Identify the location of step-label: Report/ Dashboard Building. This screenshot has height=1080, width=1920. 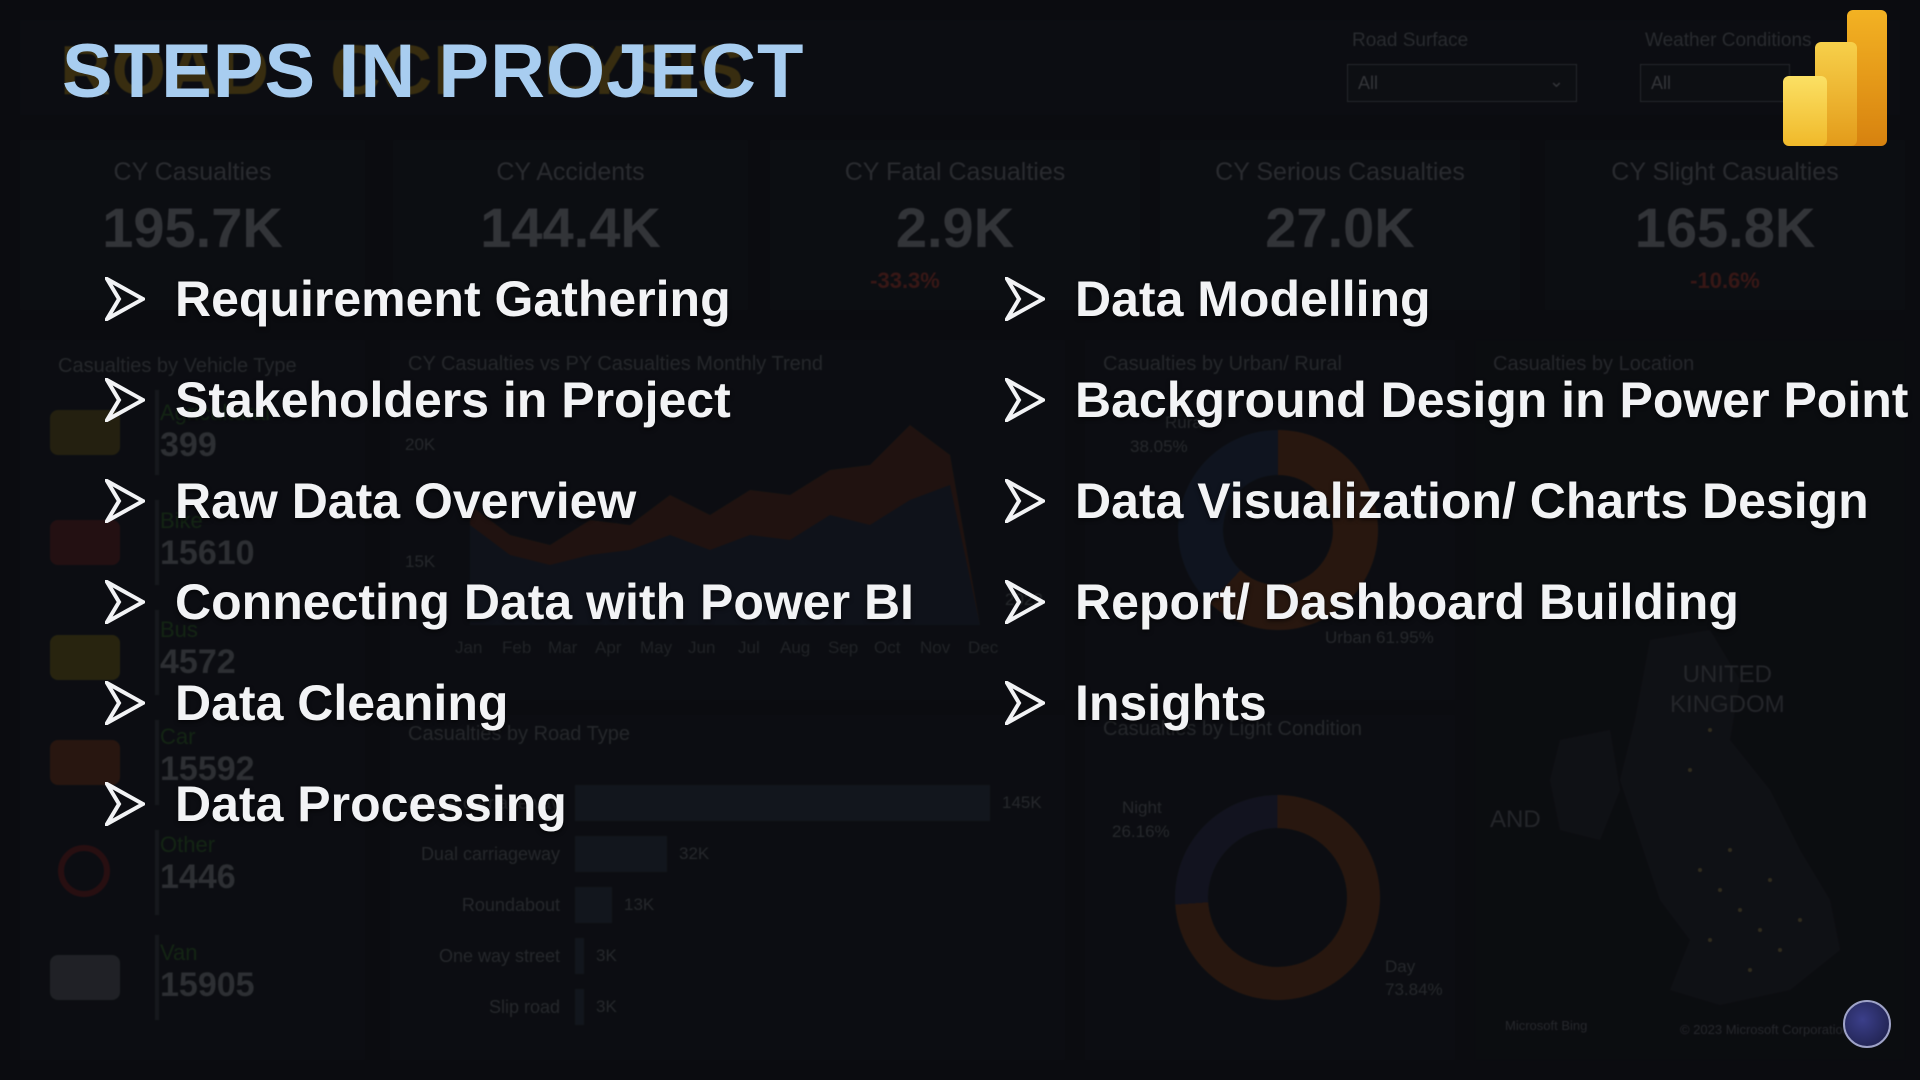
(1407, 601).